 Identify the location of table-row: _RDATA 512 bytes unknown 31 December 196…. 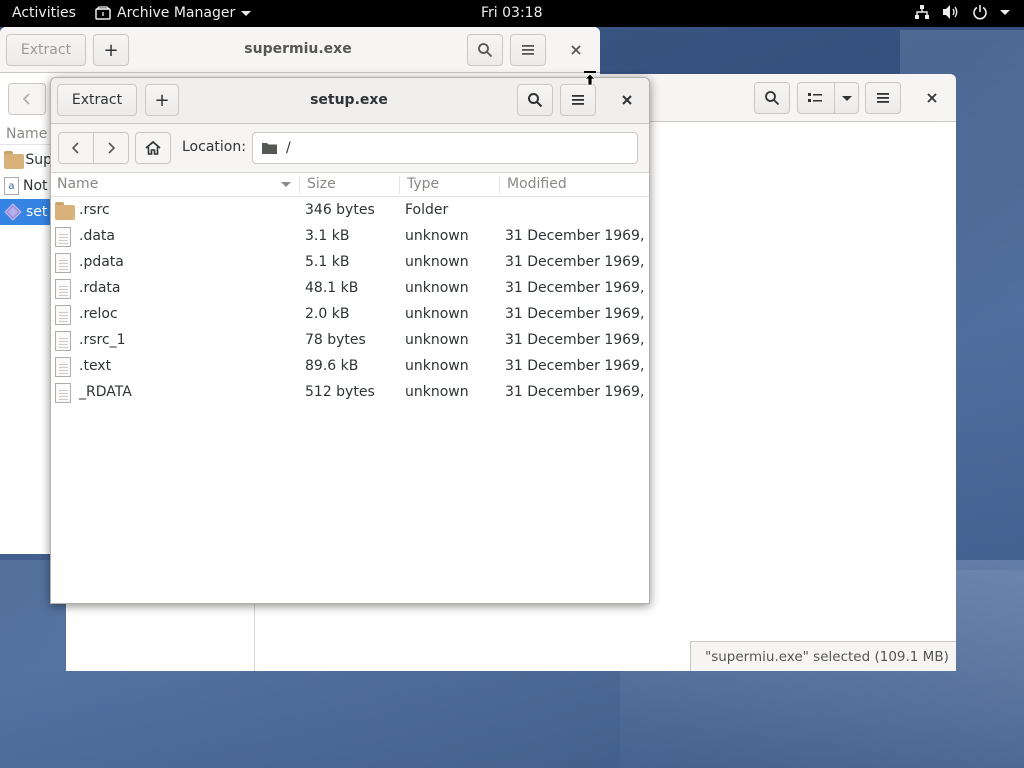
(350, 393).